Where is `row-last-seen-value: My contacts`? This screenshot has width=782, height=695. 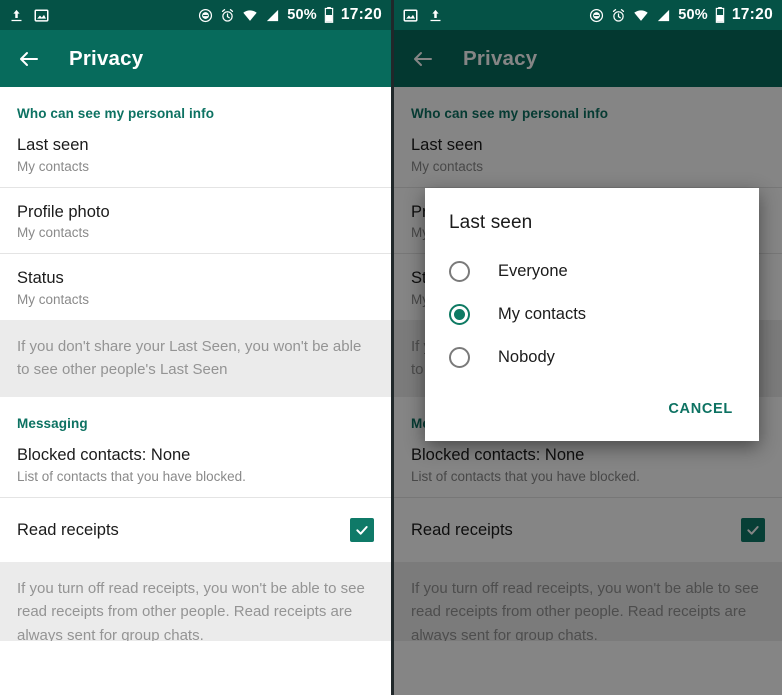 row-last-seen-value: My contacts is located at coordinates (53, 166).